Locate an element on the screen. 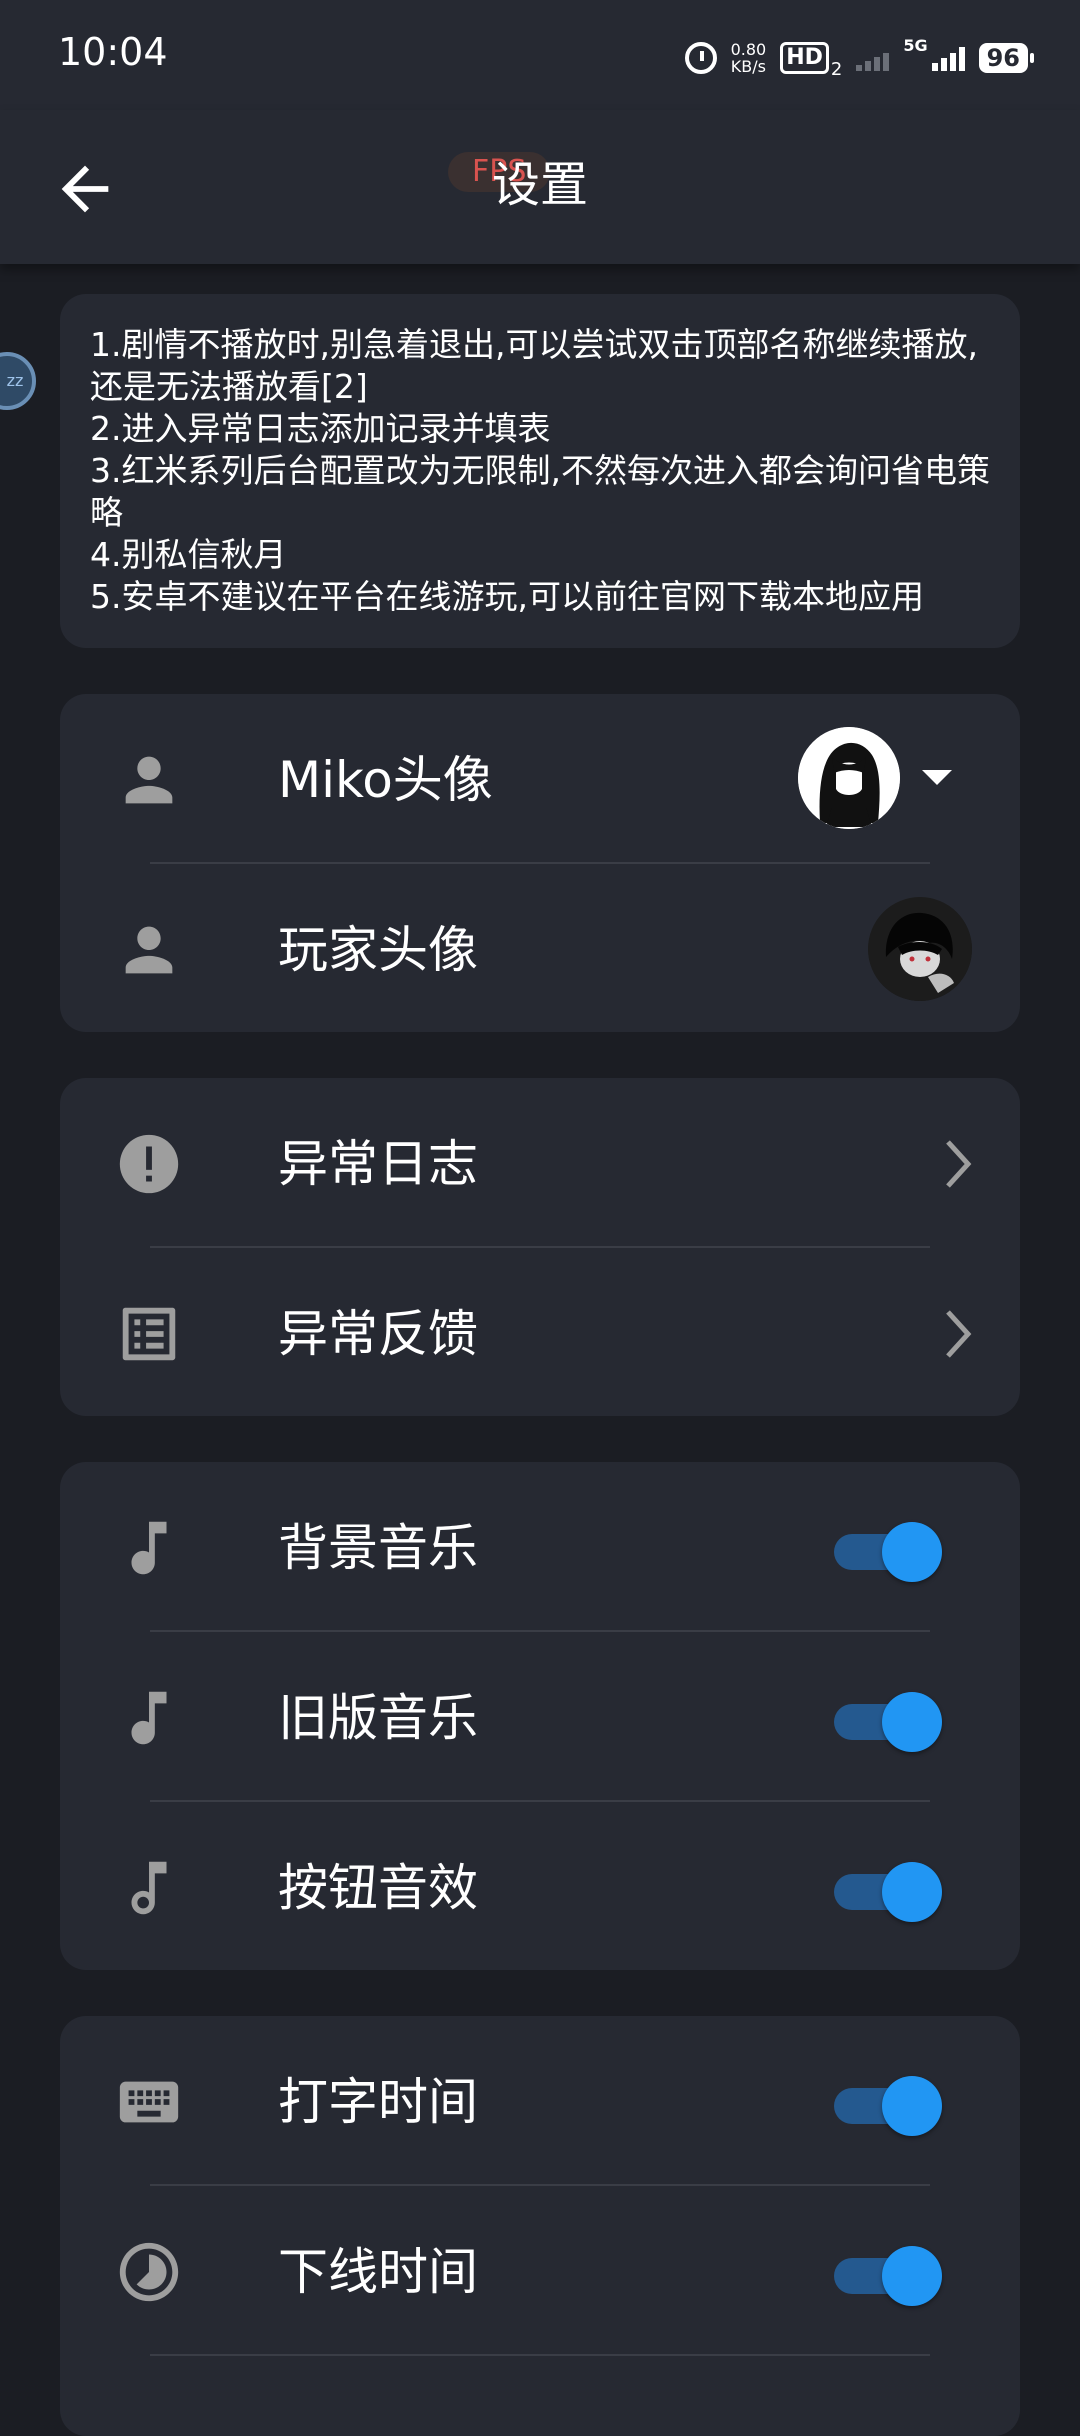  timelapse-icon is located at coordinates (149, 2272).